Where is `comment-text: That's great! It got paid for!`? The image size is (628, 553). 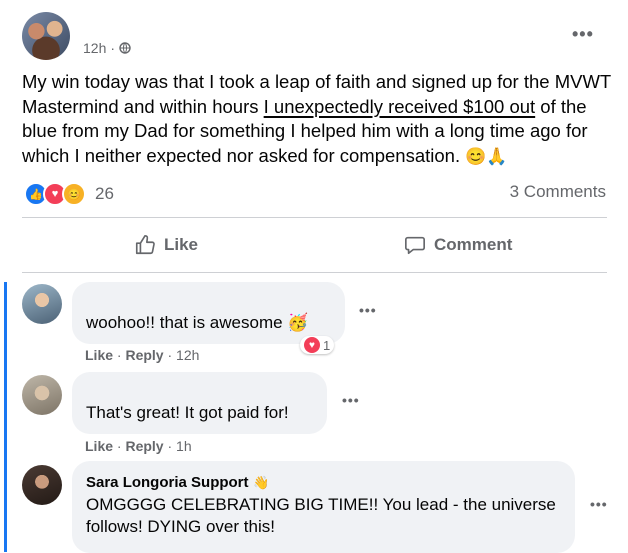
comment-text: That's great! It got paid for! is located at coordinates (187, 412).